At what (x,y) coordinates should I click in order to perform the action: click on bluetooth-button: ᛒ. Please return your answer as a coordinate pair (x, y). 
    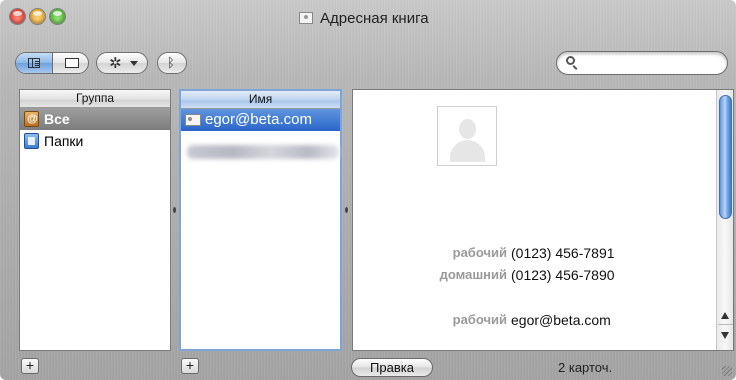
    Looking at the image, I should click on (172, 63).